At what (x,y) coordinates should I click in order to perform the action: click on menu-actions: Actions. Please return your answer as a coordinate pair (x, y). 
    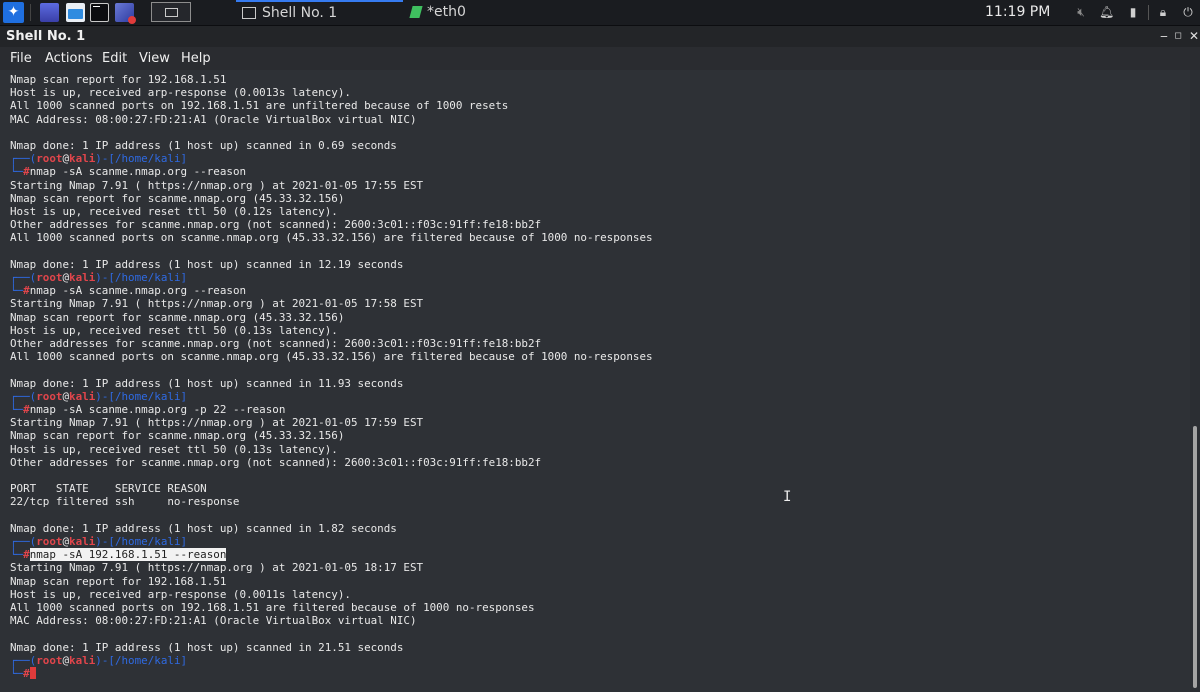
    Looking at the image, I should click on (69, 58).